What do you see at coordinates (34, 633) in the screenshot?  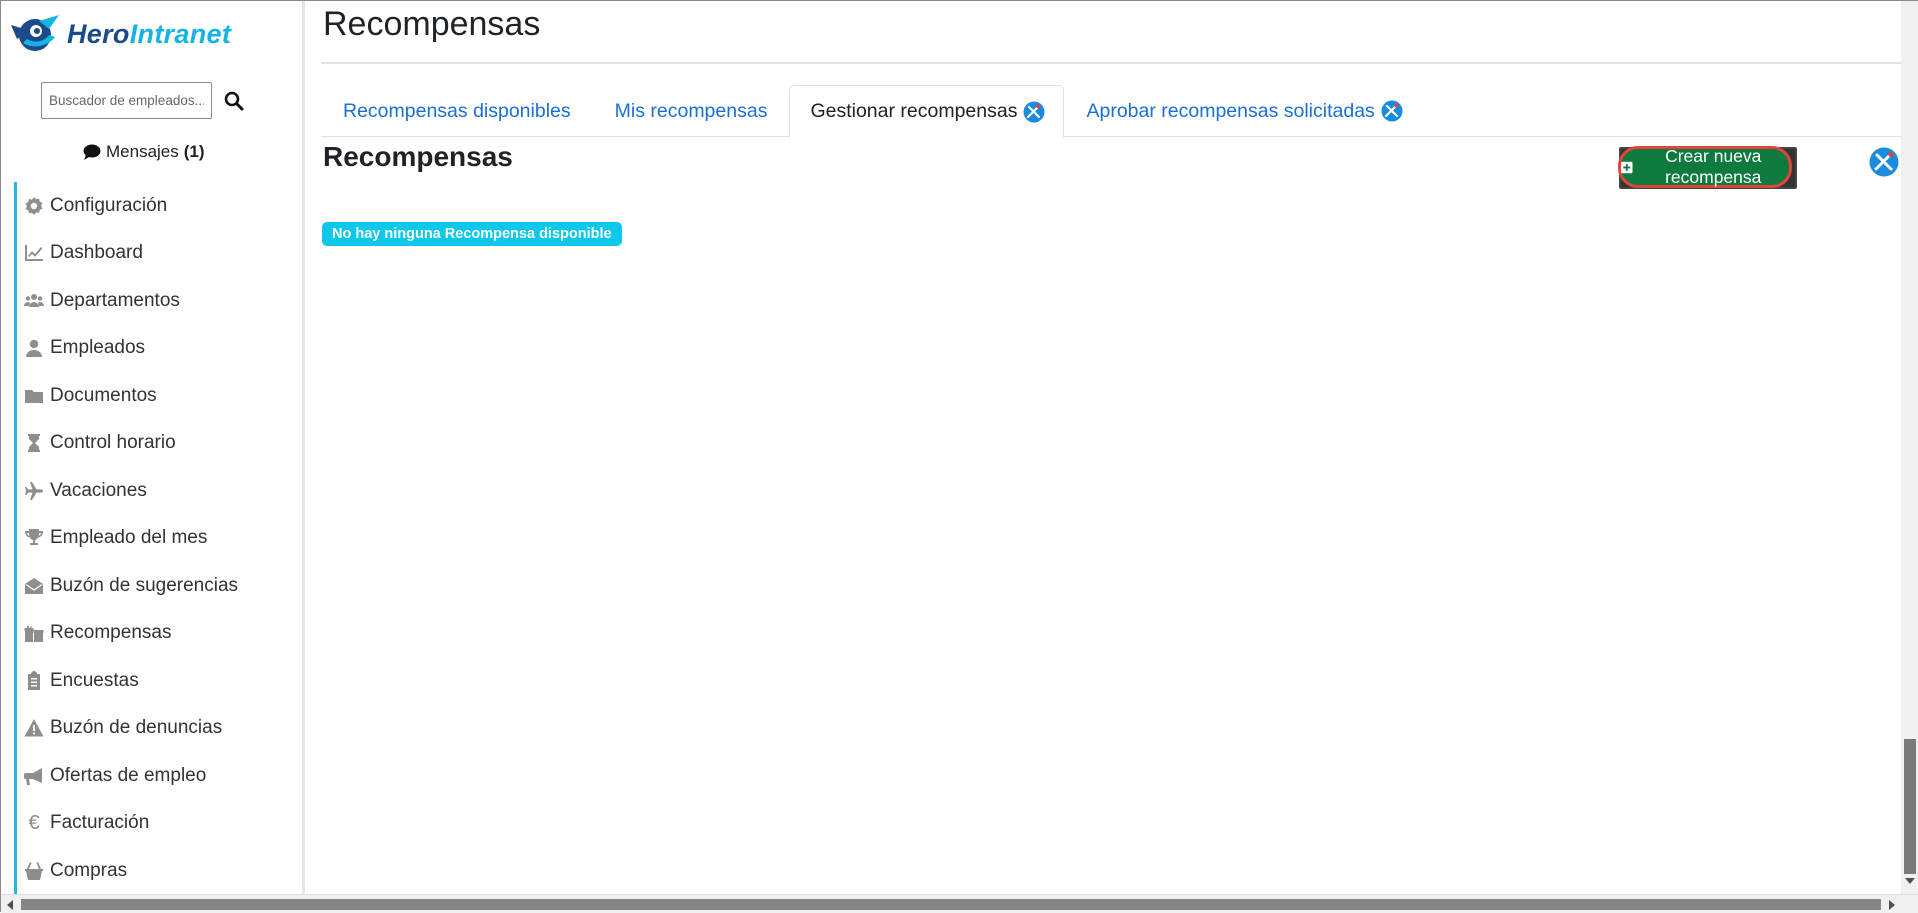 I see `gifts-icon` at bounding box center [34, 633].